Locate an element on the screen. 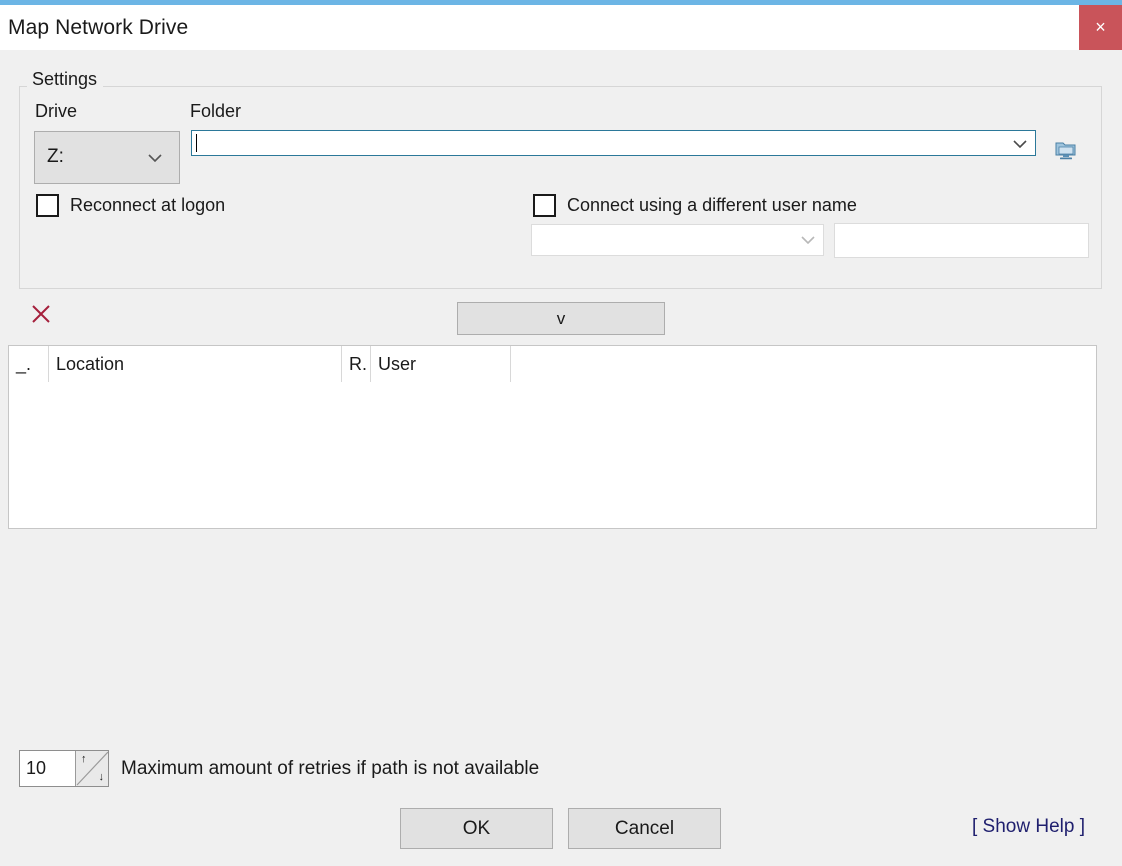 The width and height of the screenshot is (1122, 866). password-input is located at coordinates (961, 240).